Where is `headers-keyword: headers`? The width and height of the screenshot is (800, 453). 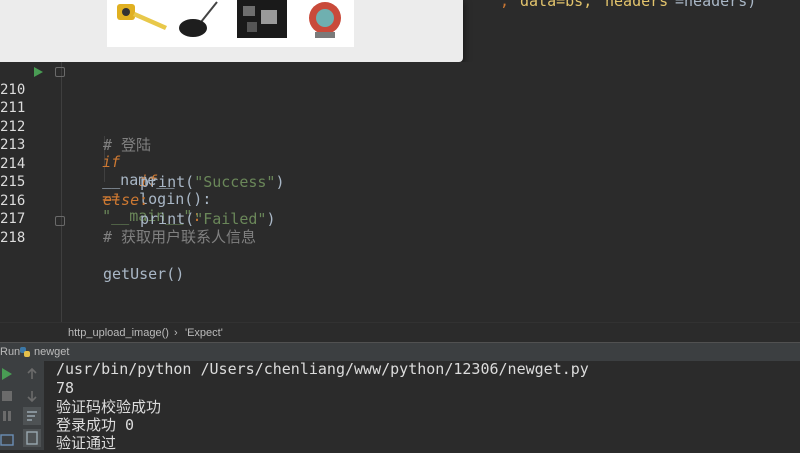
headers-keyword: headers is located at coordinates (637, 5).